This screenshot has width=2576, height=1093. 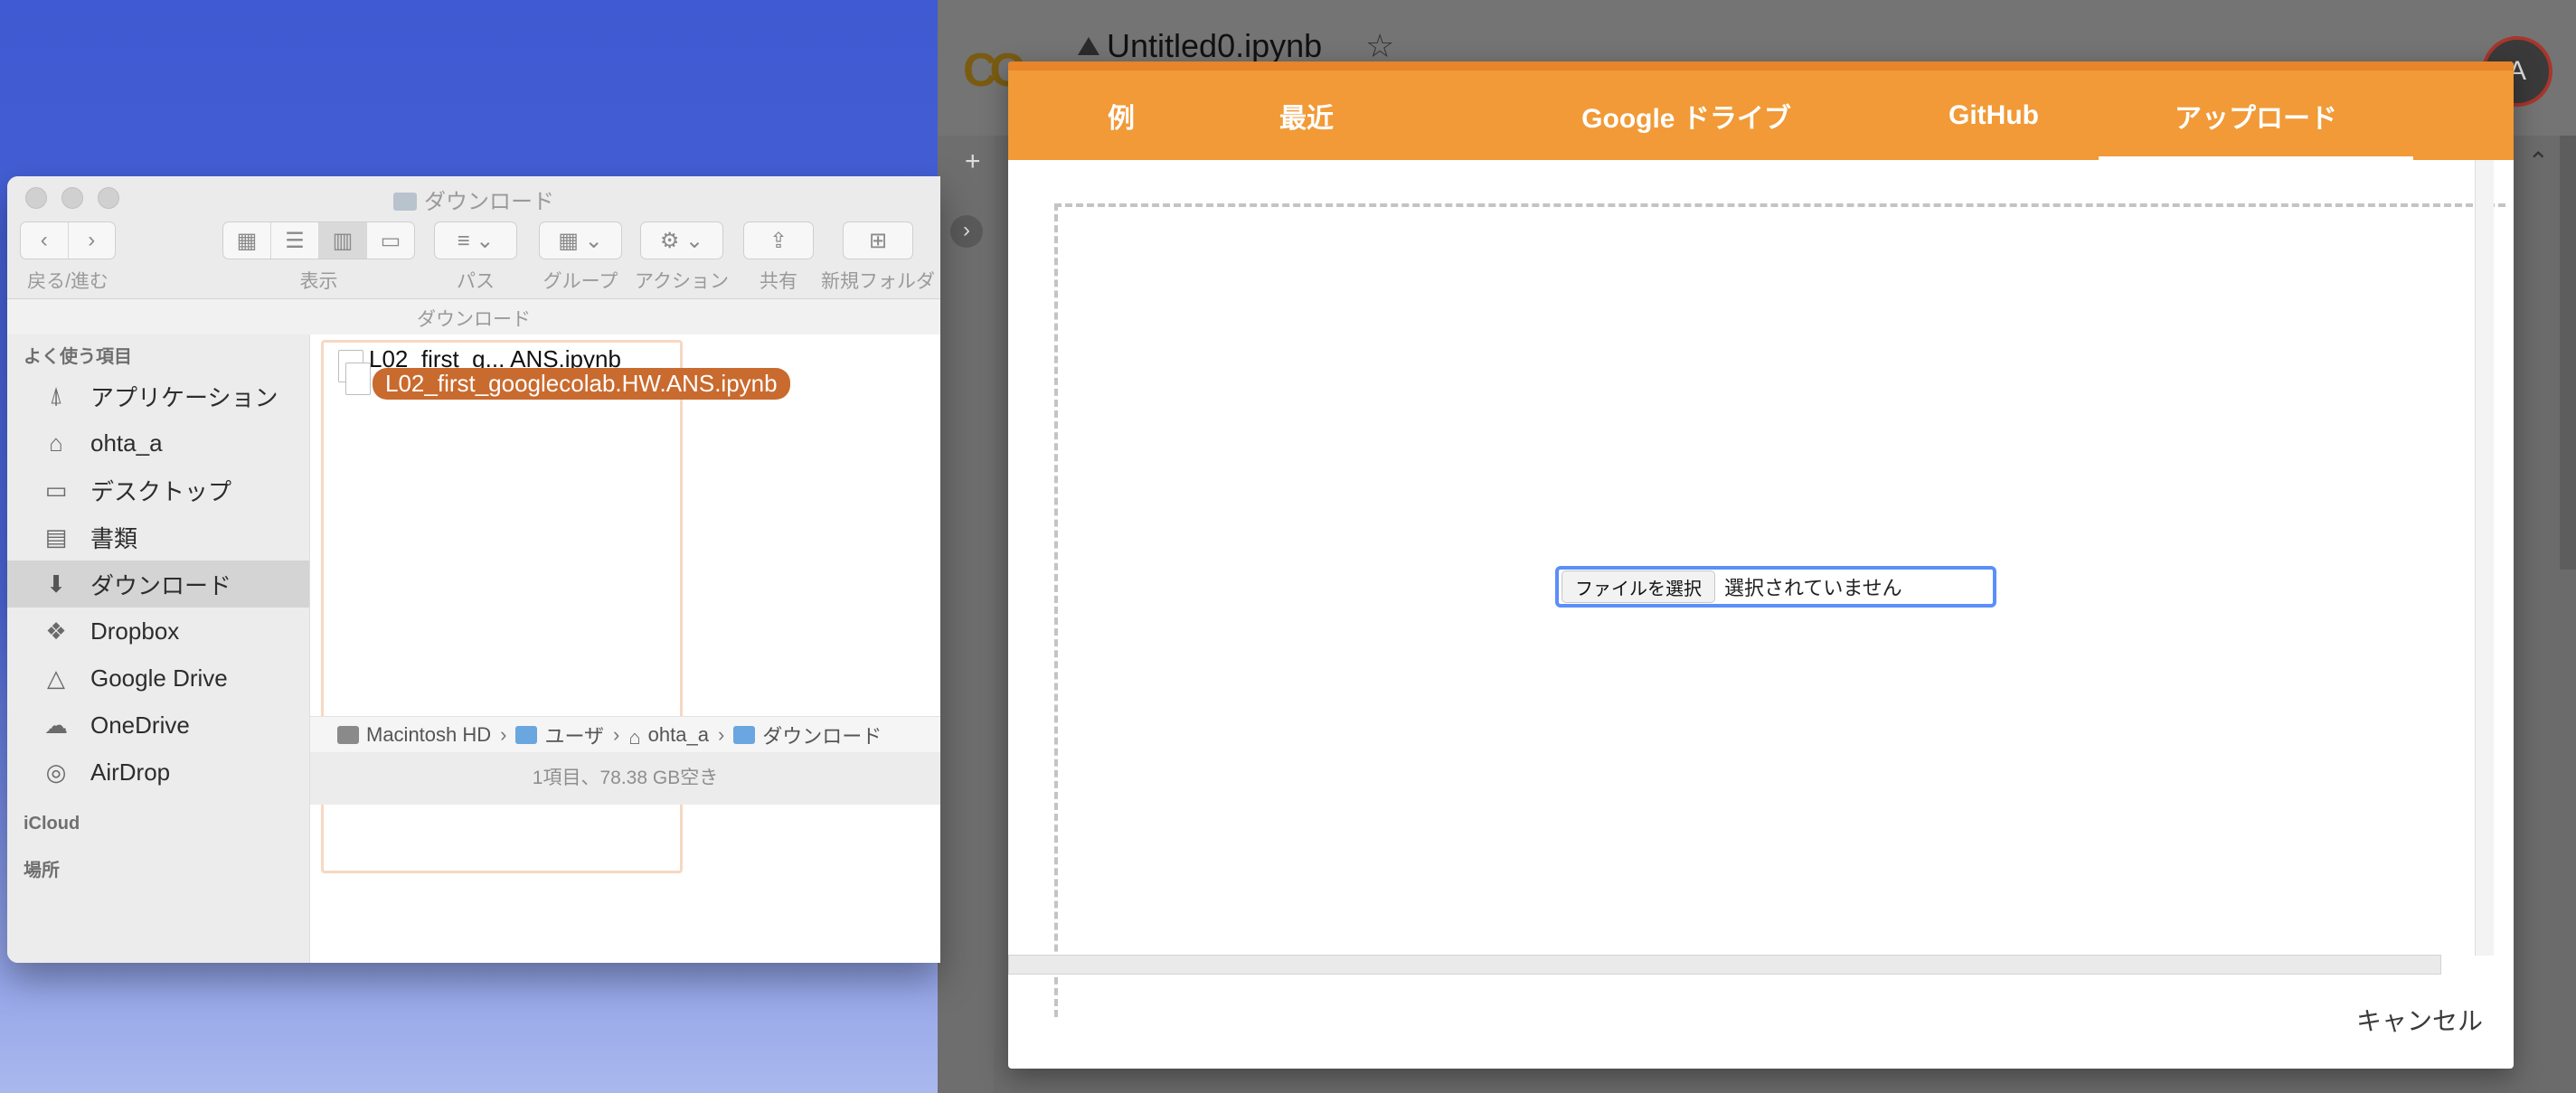 I want to click on dropbox-icon: ❖, so click(x=56, y=631).